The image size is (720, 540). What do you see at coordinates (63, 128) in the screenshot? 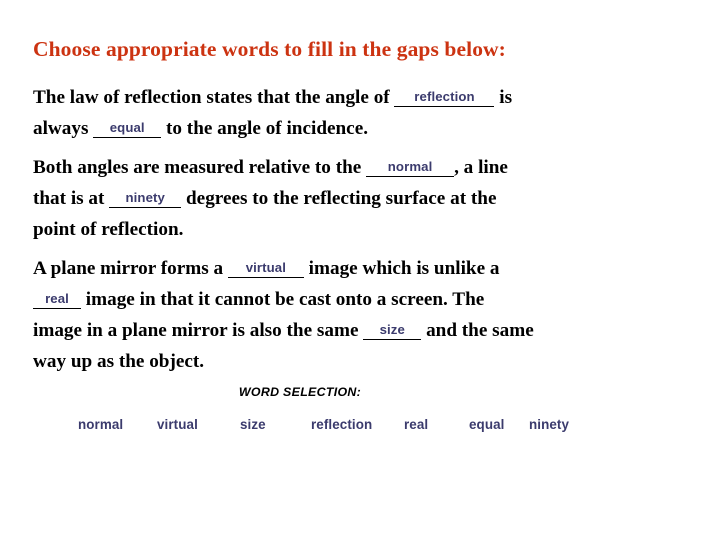
I see `text-run: always` at bounding box center [63, 128].